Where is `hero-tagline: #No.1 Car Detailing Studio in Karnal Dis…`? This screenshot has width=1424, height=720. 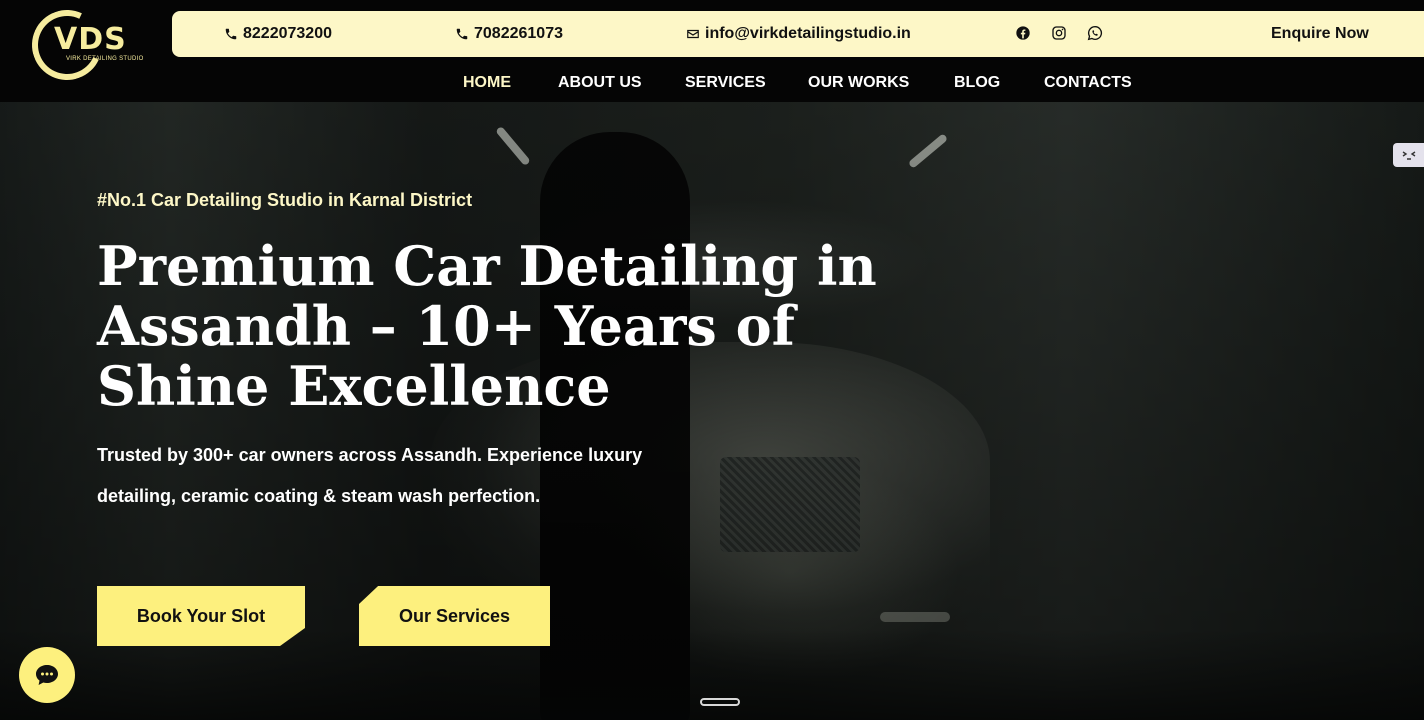
hero-tagline: #No.1 Car Detailing Studio in Karnal Dis… is located at coordinates (285, 200).